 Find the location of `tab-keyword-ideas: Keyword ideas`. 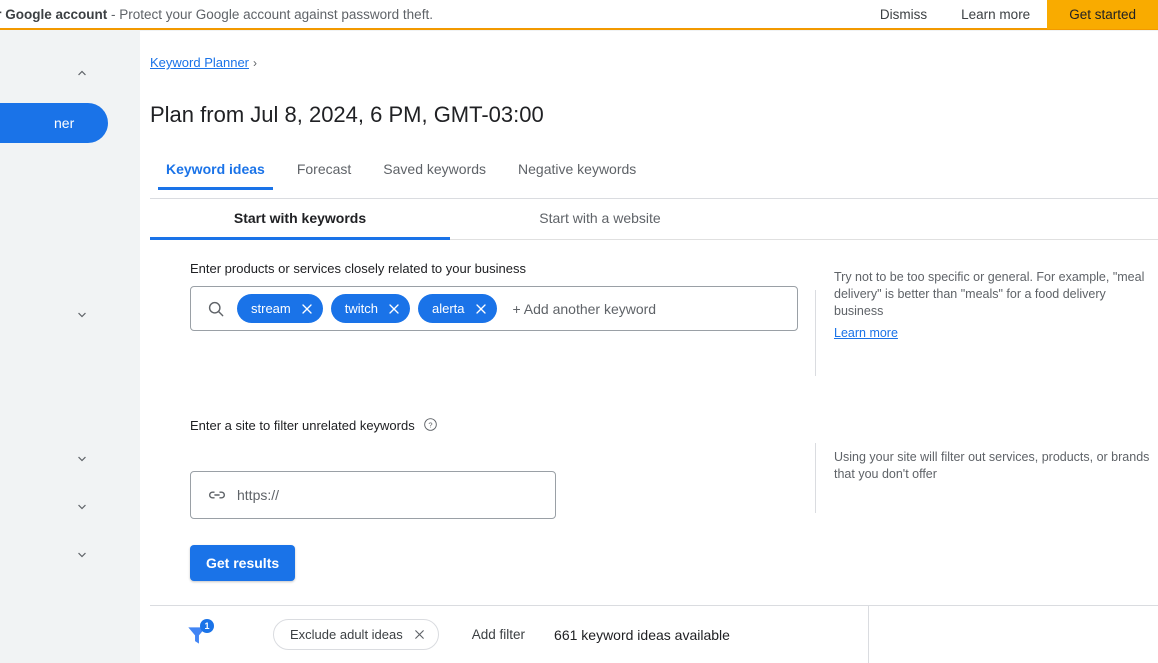

tab-keyword-ideas: Keyword ideas is located at coordinates (215, 175).